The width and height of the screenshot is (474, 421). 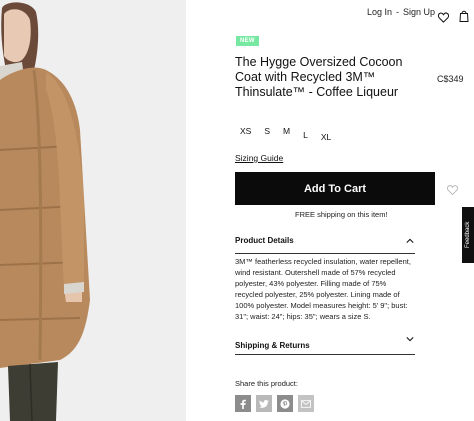 I want to click on size-selector: XS S M L XL, so click(x=292, y=134).